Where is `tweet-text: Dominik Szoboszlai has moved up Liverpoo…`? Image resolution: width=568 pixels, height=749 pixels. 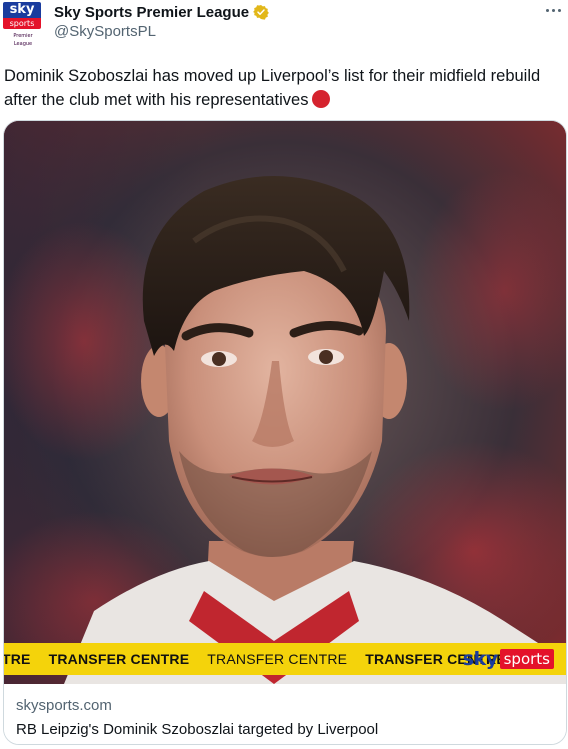
tweet-text: Dominik Szoboszlai has moved up Liverpoo… is located at coordinates (284, 88).